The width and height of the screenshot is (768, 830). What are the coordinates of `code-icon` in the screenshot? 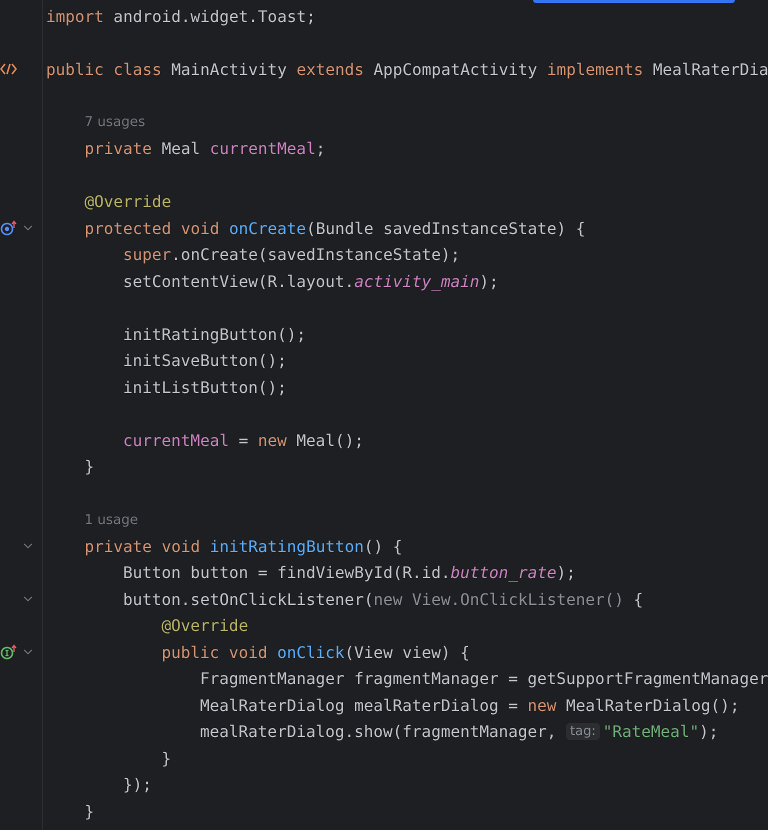 It's located at (8, 69).